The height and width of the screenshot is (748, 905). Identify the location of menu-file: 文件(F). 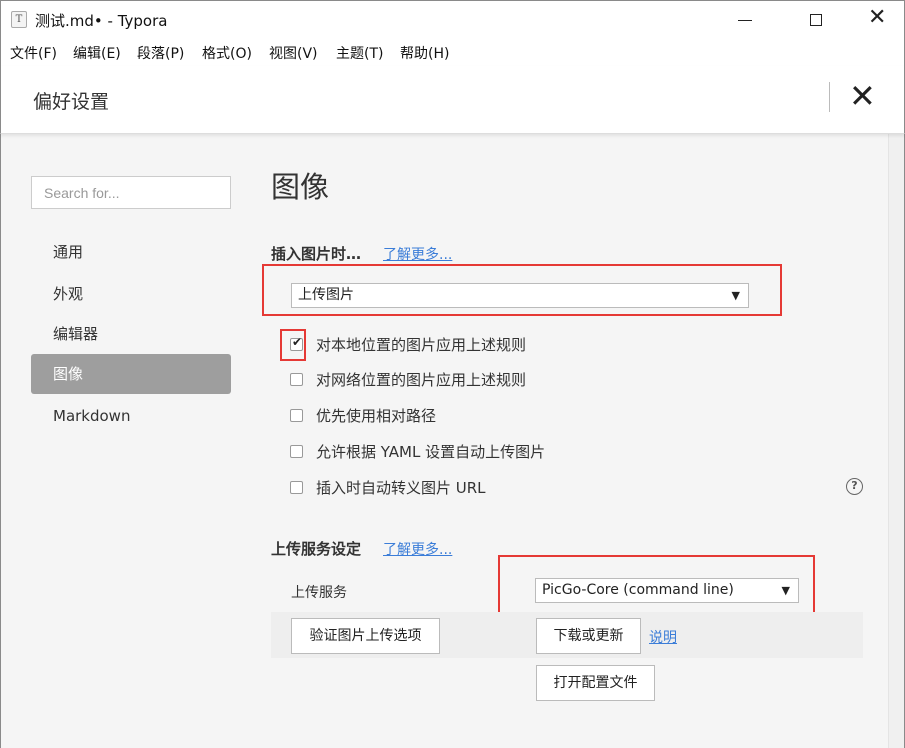
(33, 53).